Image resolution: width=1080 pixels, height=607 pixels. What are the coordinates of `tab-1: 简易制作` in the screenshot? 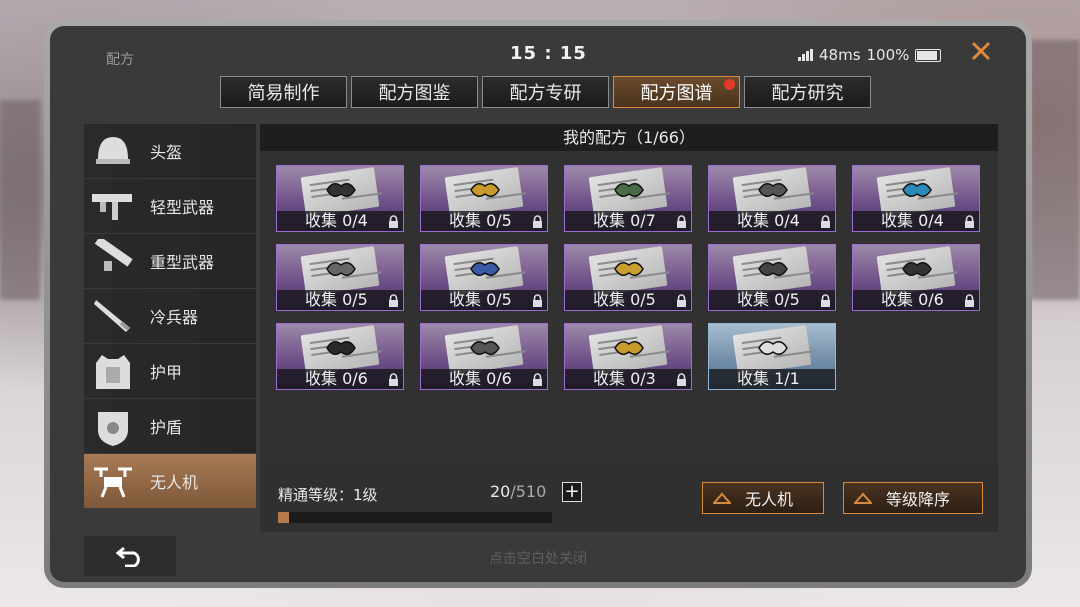 It's located at (283, 92).